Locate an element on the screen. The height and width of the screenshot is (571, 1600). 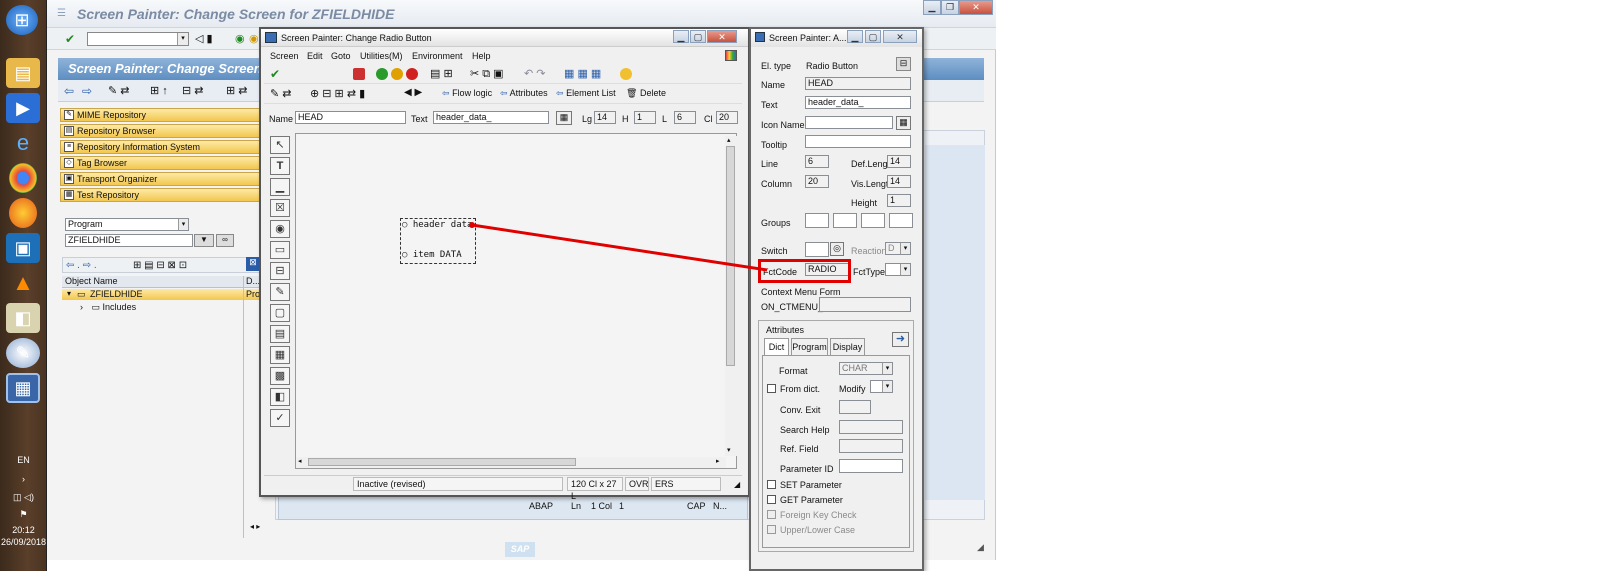
help-icon is located at coordinates (626, 74).